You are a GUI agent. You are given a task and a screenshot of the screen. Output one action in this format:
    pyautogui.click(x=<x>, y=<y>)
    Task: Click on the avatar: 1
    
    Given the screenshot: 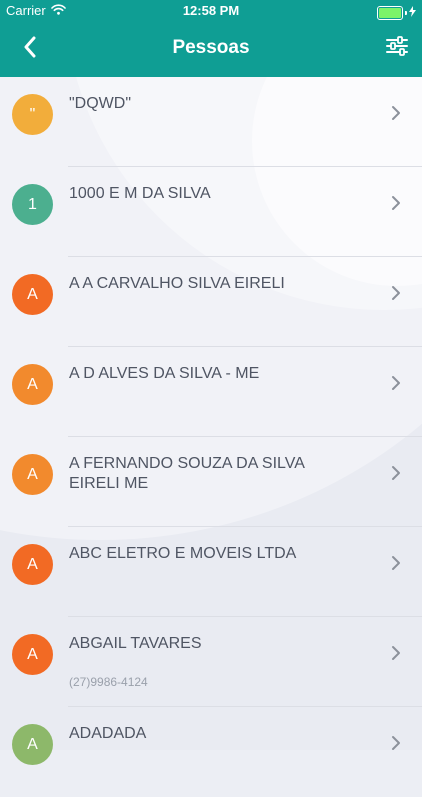 What is the action you would take?
    pyautogui.click(x=32, y=204)
    